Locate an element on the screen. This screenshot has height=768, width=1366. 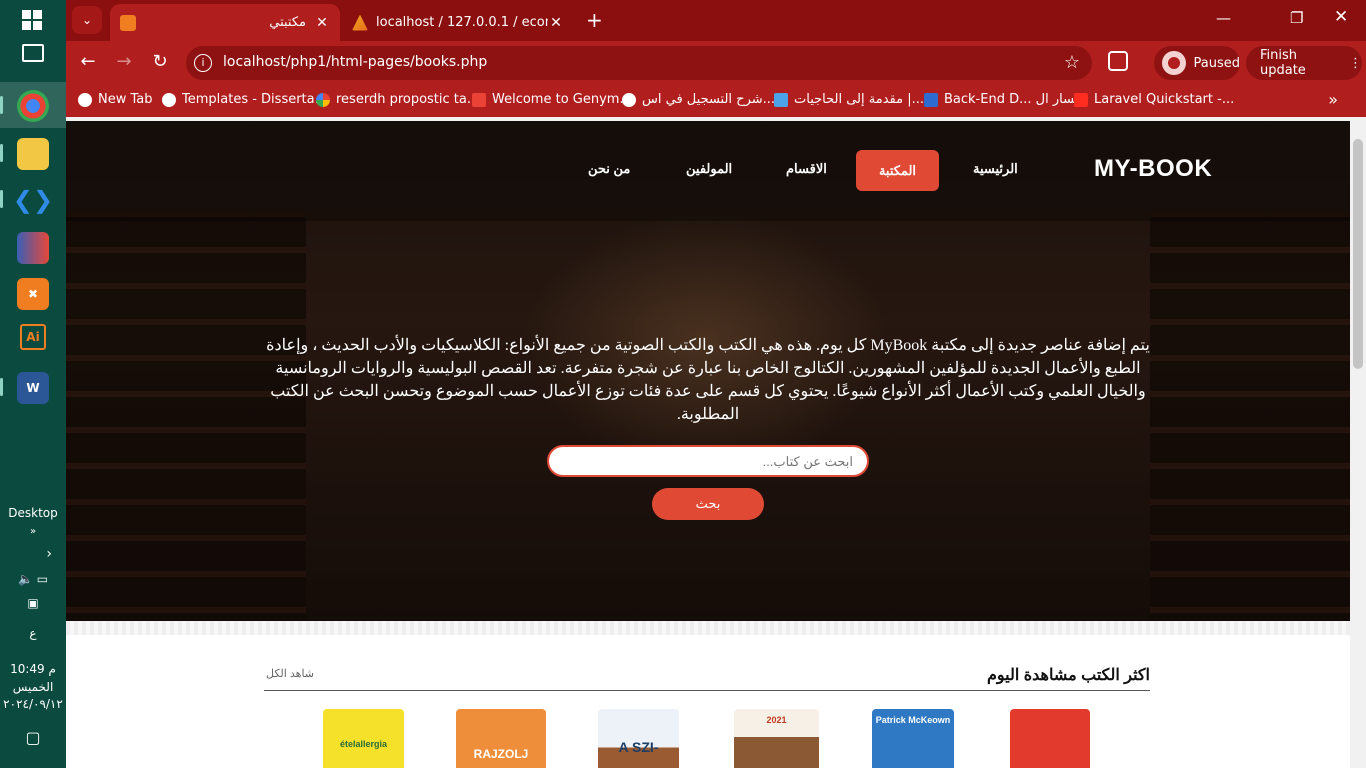
taskbar-active-indicator is located at coordinates (1, 105).